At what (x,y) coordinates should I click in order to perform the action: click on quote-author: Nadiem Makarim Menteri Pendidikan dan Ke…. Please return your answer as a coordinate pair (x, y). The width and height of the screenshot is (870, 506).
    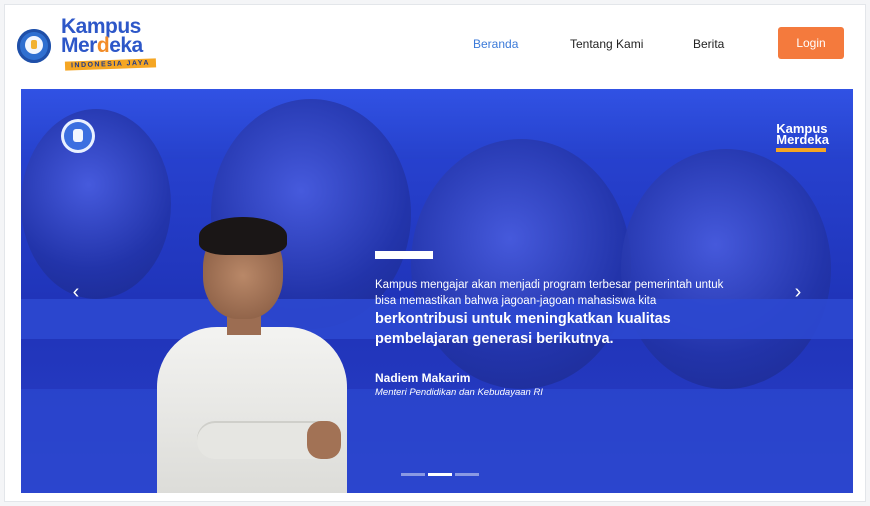
    Looking at the image, I should click on (459, 384).